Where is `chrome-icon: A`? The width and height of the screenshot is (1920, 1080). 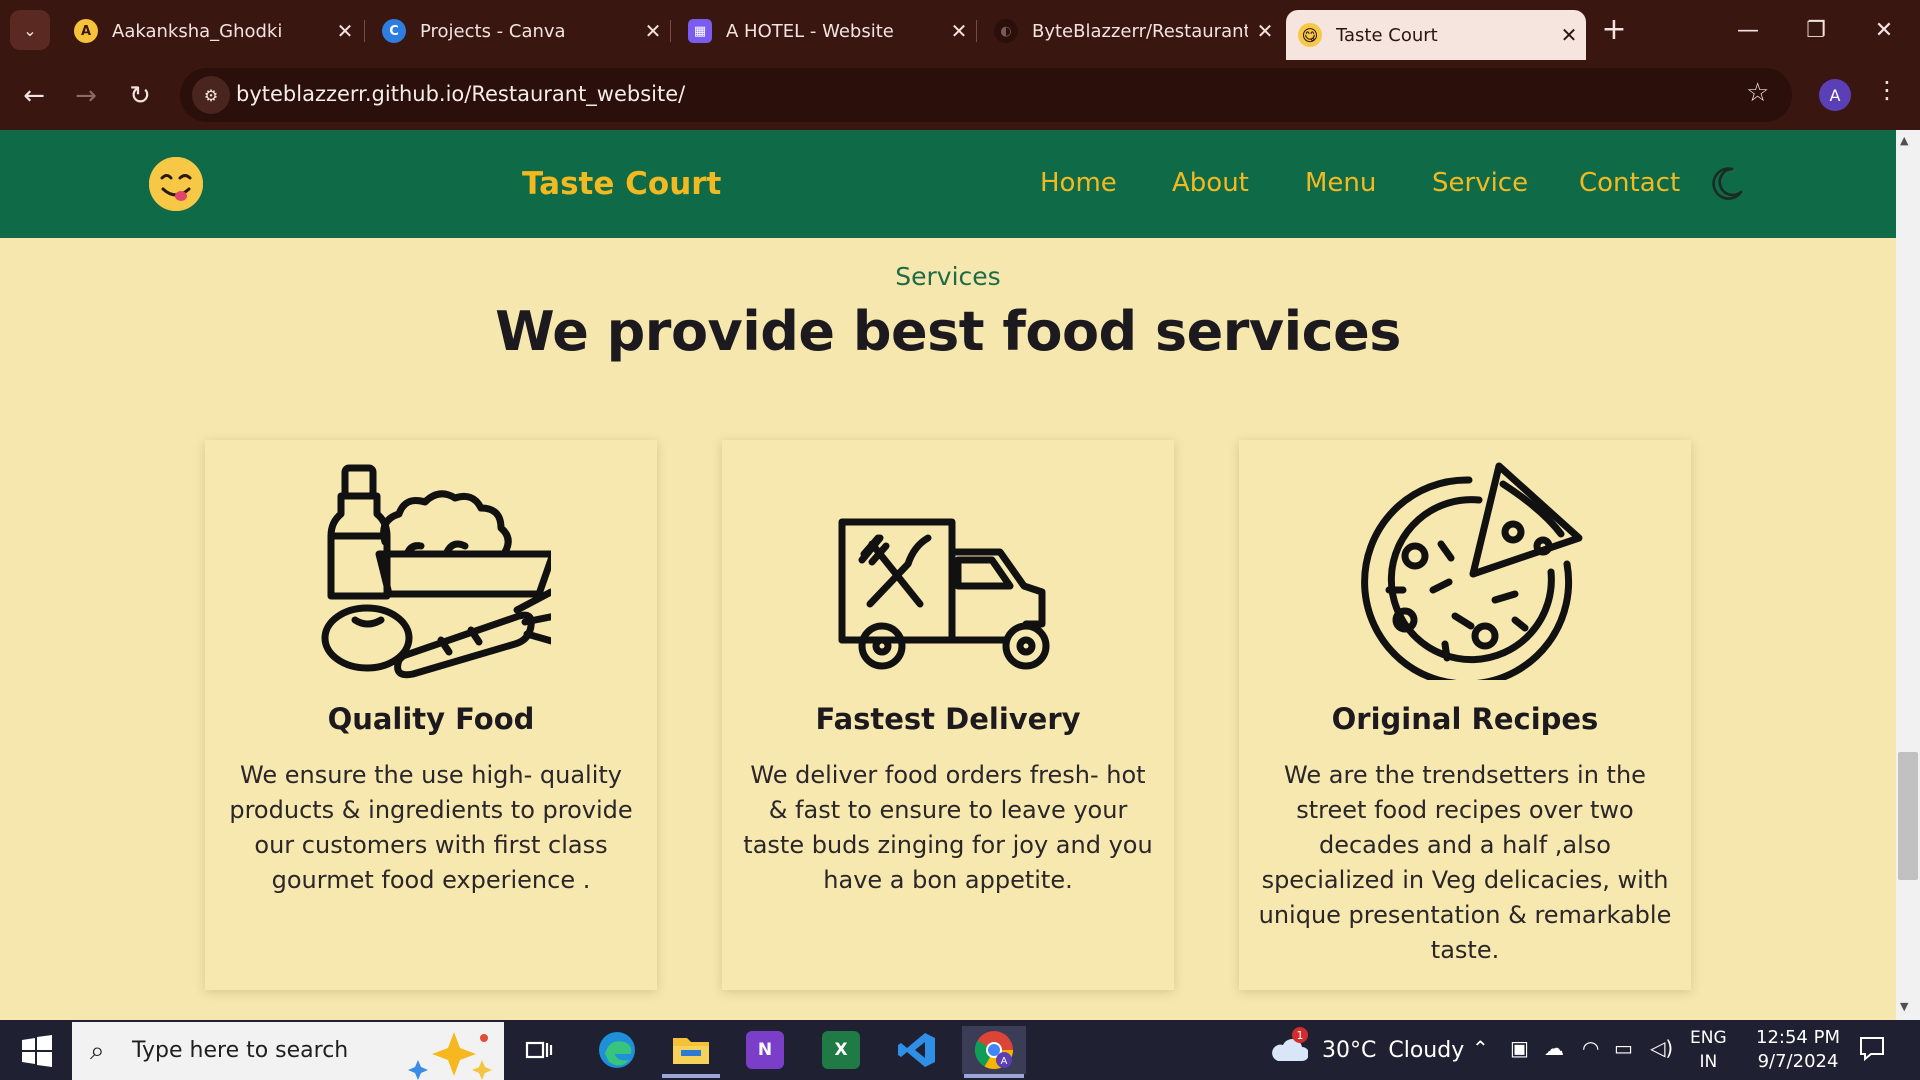
chrome-icon: A is located at coordinates (994, 1050).